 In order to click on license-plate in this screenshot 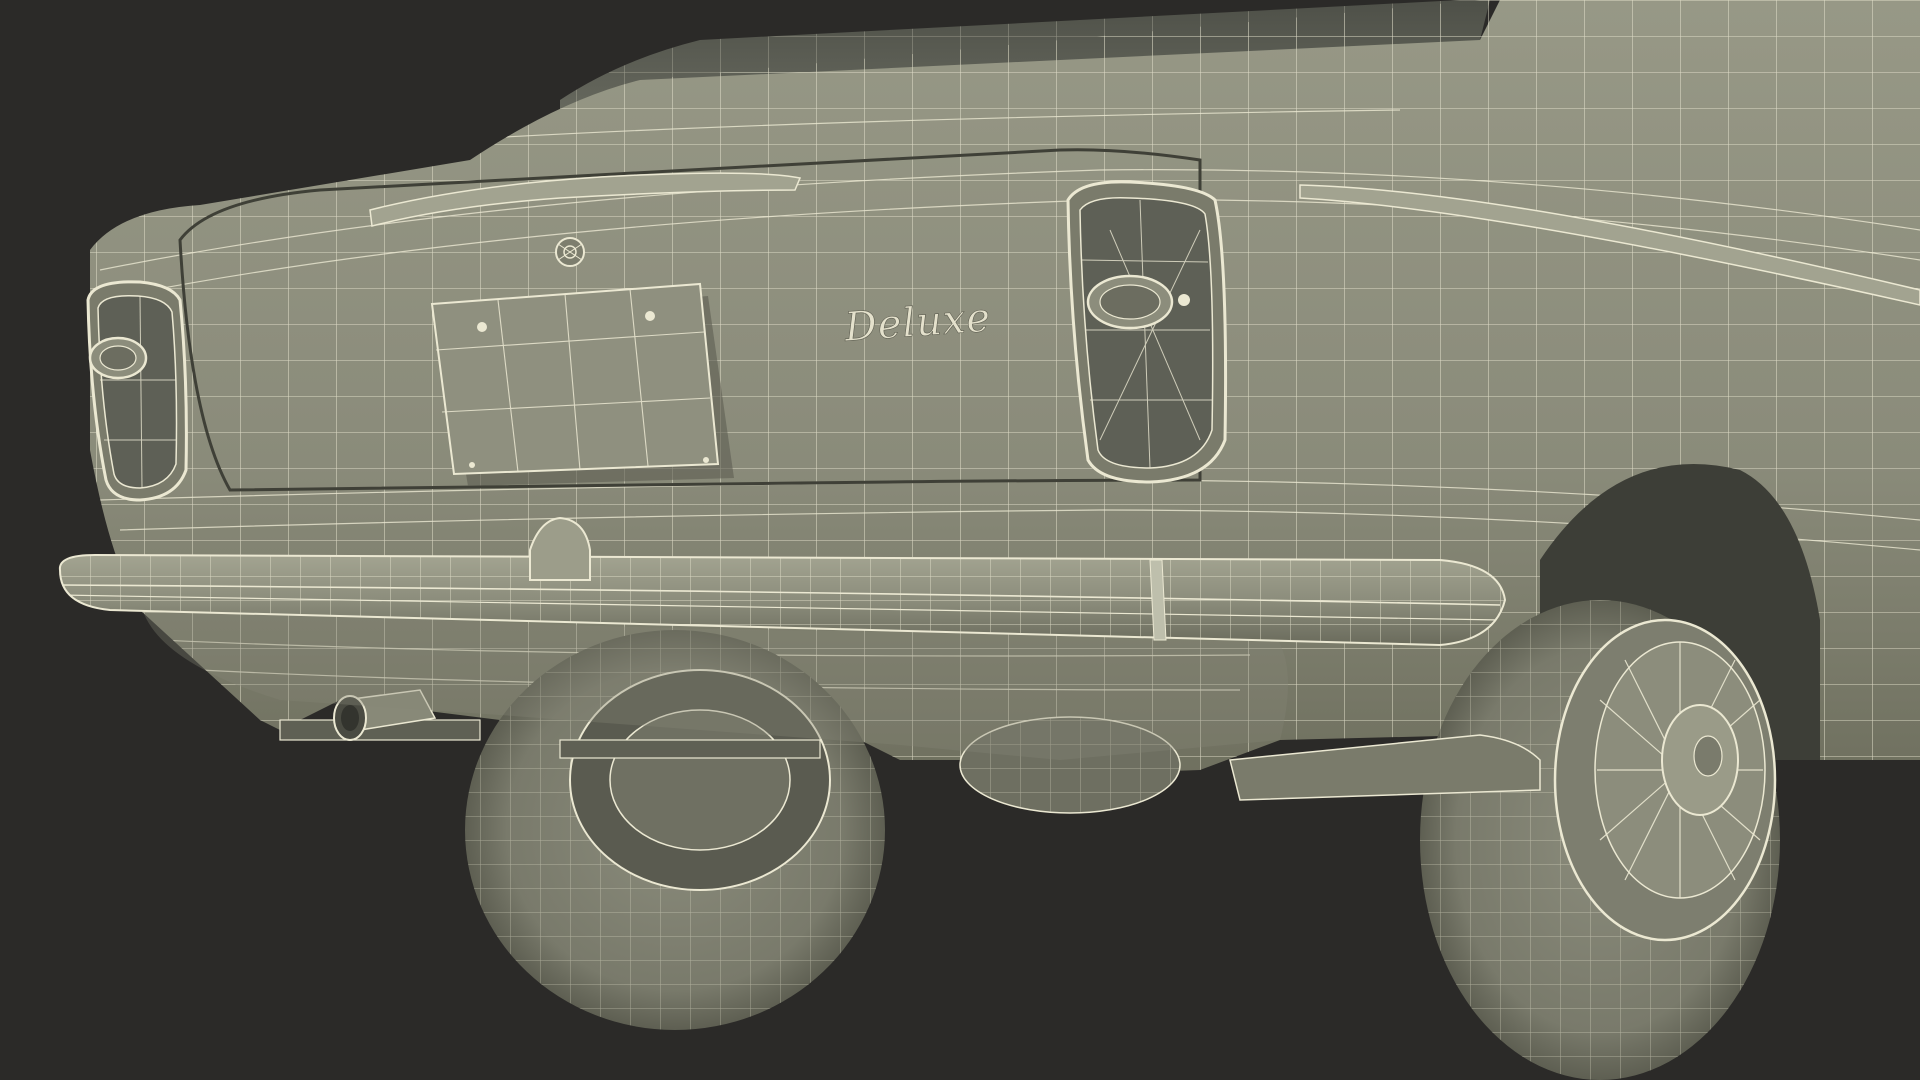, I will do `click(582, 384)`.